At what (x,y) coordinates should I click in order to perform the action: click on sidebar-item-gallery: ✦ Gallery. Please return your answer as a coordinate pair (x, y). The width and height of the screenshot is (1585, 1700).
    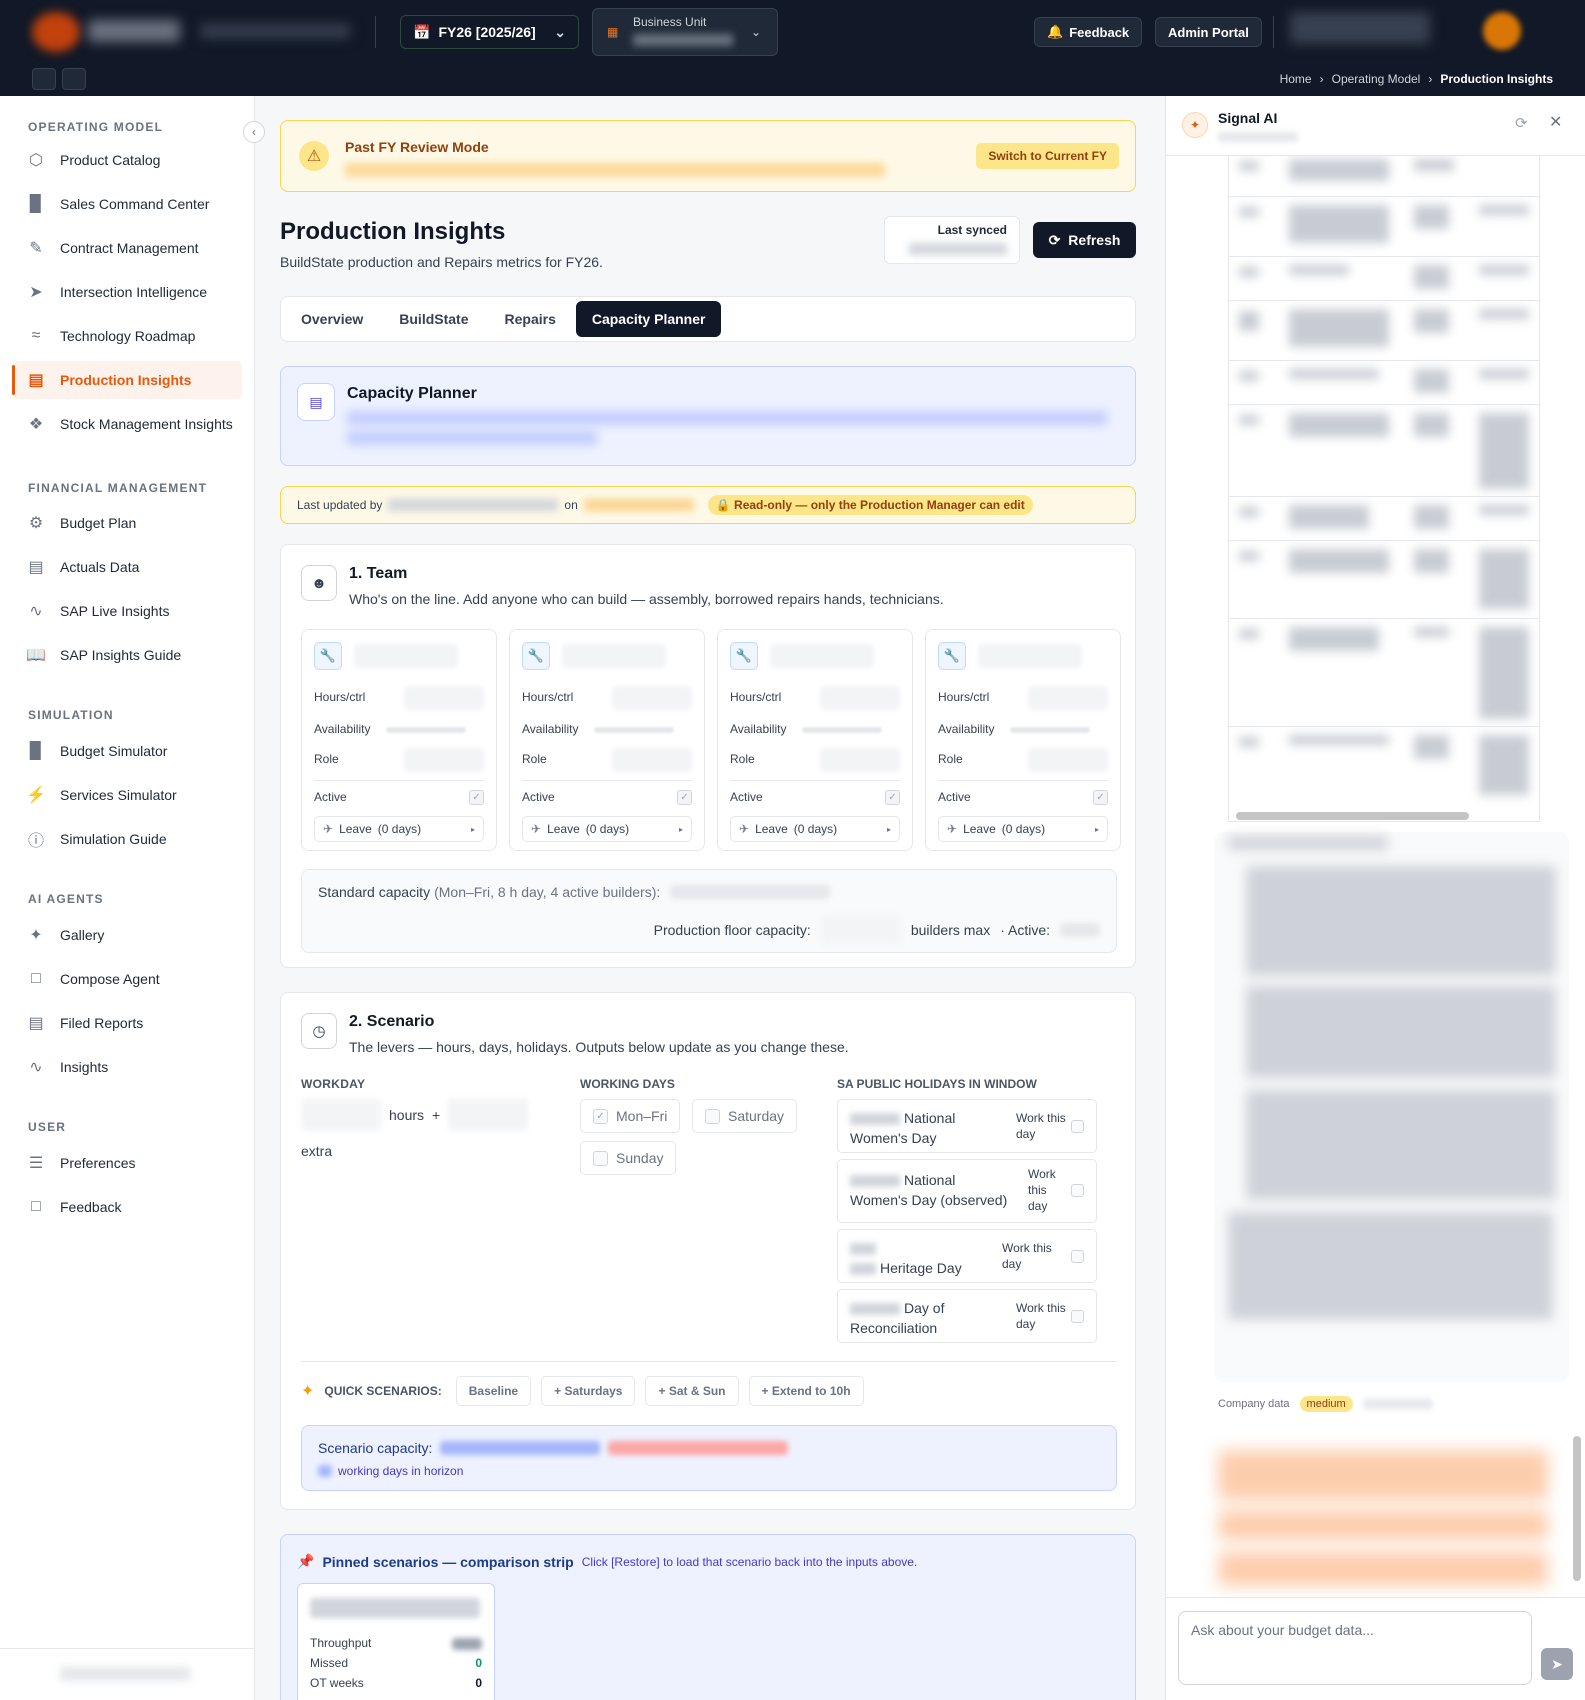
    Looking at the image, I should click on (127, 935).